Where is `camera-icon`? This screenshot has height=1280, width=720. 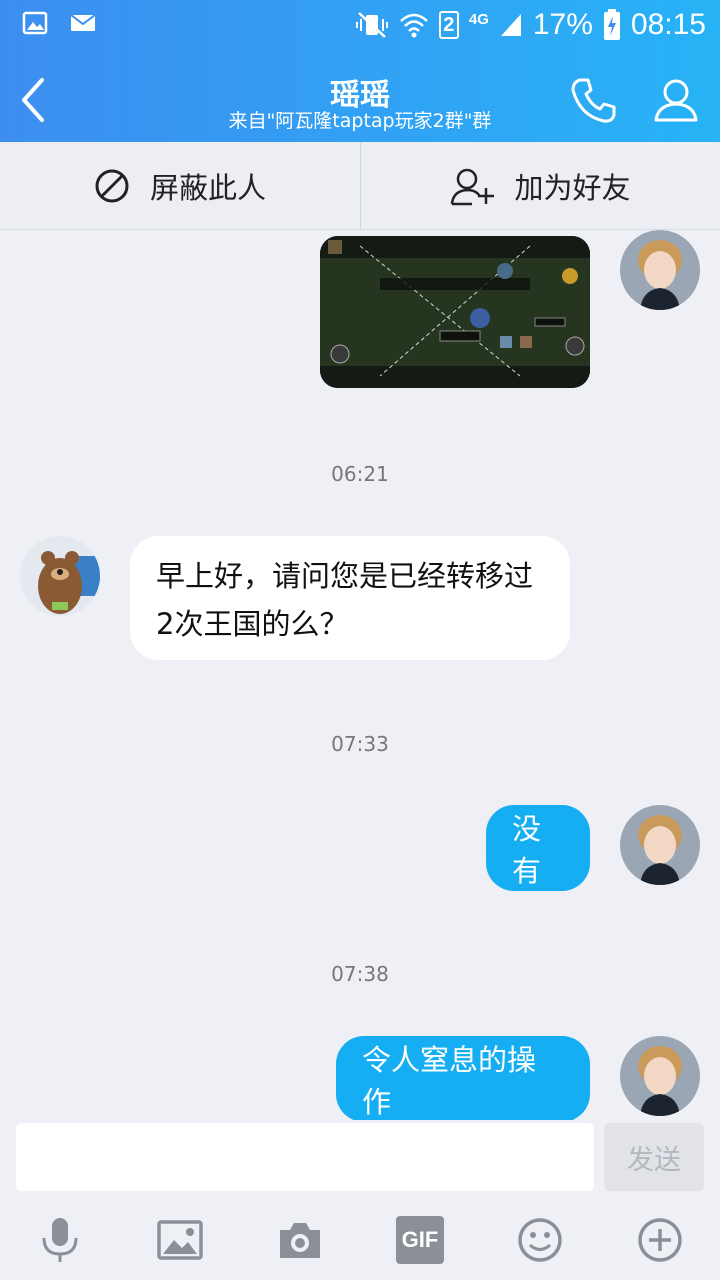 camera-icon is located at coordinates (300, 1240).